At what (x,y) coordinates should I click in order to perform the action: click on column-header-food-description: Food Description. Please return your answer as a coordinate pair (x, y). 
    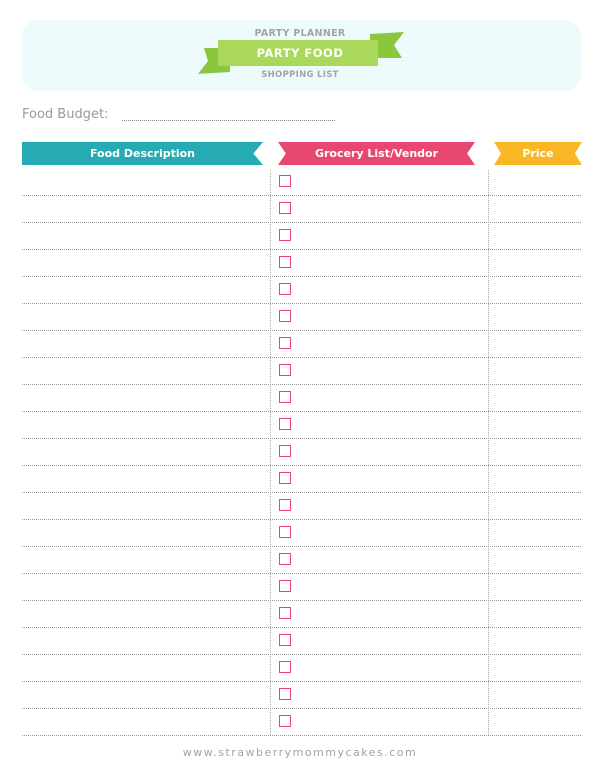
    Looking at the image, I should click on (142, 153).